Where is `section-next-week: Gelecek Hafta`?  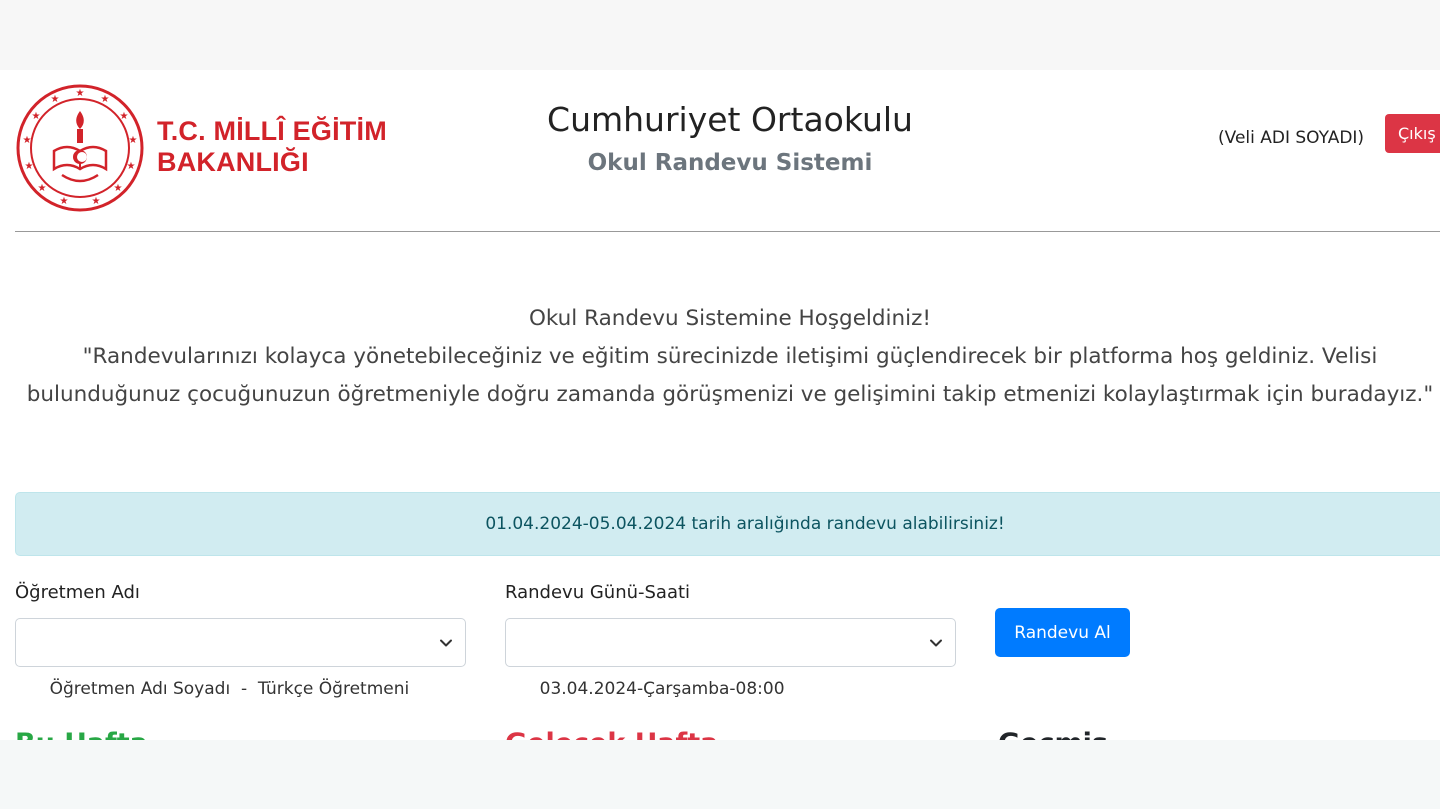
section-next-week: Gelecek Hafta is located at coordinates (611, 734).